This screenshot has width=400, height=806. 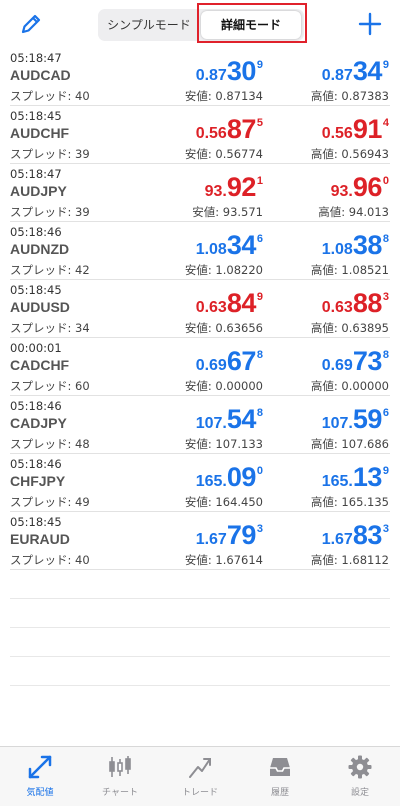 I want to click on bid-price-prefix: 107., so click(x=211, y=423).